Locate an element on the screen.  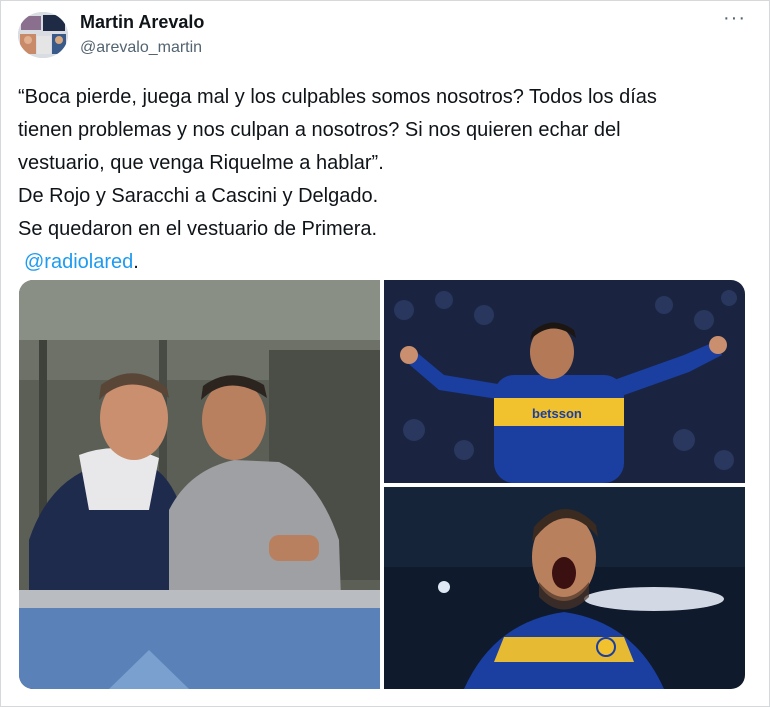
mention-link: @radiolared is located at coordinates (78, 262).